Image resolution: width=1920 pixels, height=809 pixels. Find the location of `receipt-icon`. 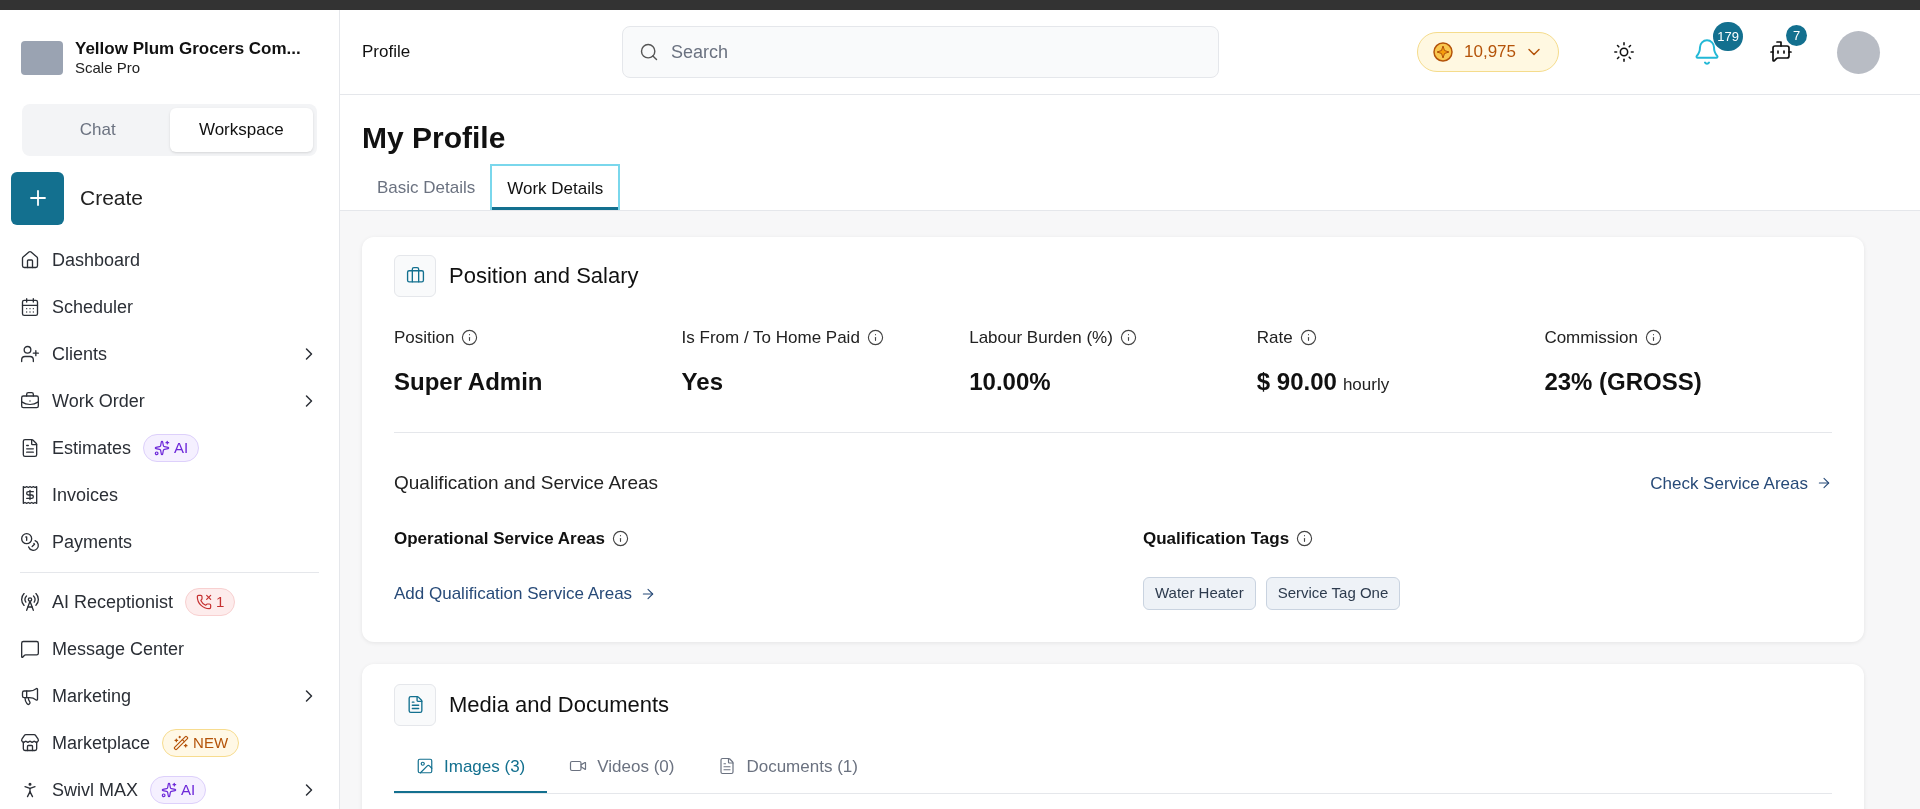

receipt-icon is located at coordinates (30, 495).